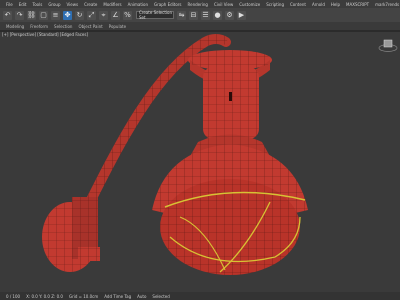 The image size is (400, 300). I want to click on menu-graph-editors: Graph Editors, so click(167, 4).